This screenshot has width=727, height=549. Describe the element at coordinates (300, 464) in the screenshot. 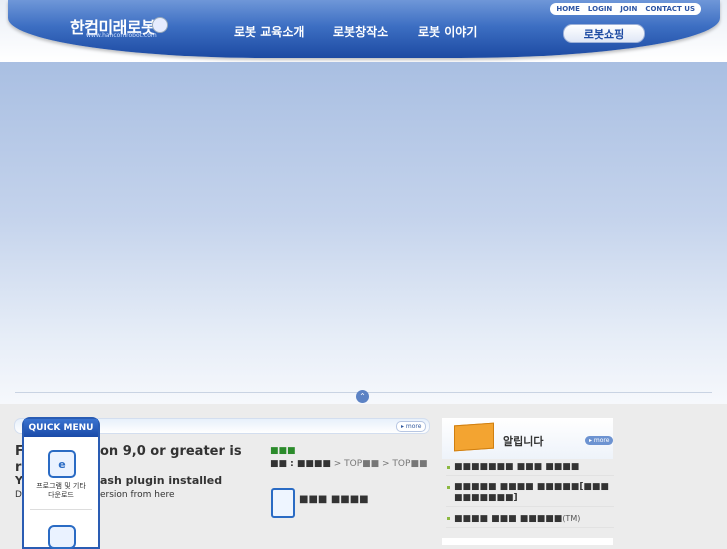

I see `breadcrumb-label: ■■ : ■■■■` at that location.